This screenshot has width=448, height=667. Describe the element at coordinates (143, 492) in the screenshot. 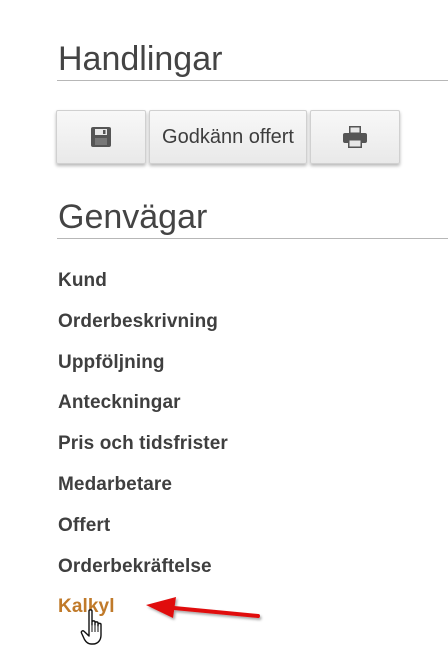

I see `shortcut-link-medarbetare: Medarbetare` at that location.